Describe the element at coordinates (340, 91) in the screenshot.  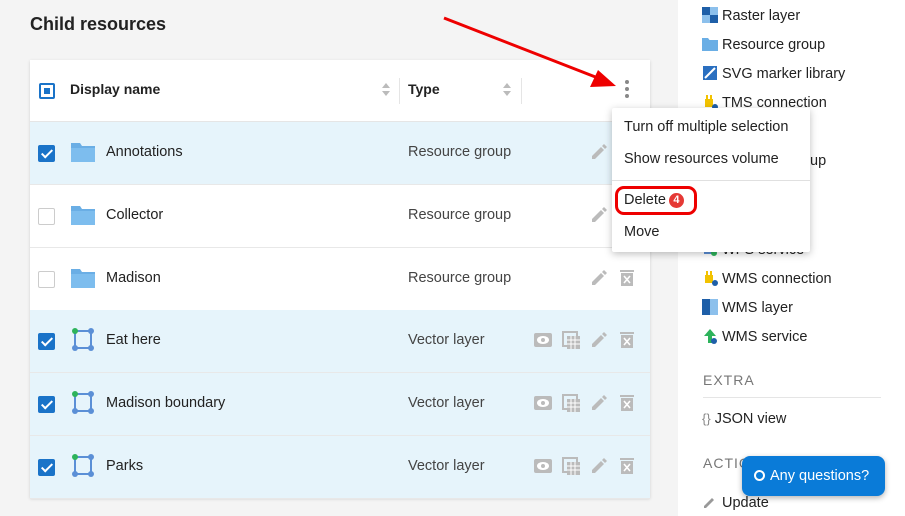
I see `table-header: Display name Type` at that location.